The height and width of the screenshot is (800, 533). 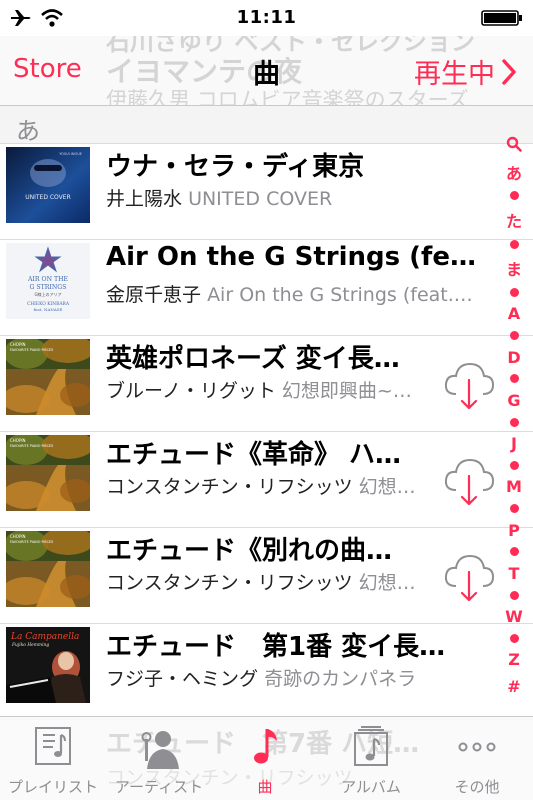 I want to click on tab-artists: アーティスト, so click(x=159, y=758).